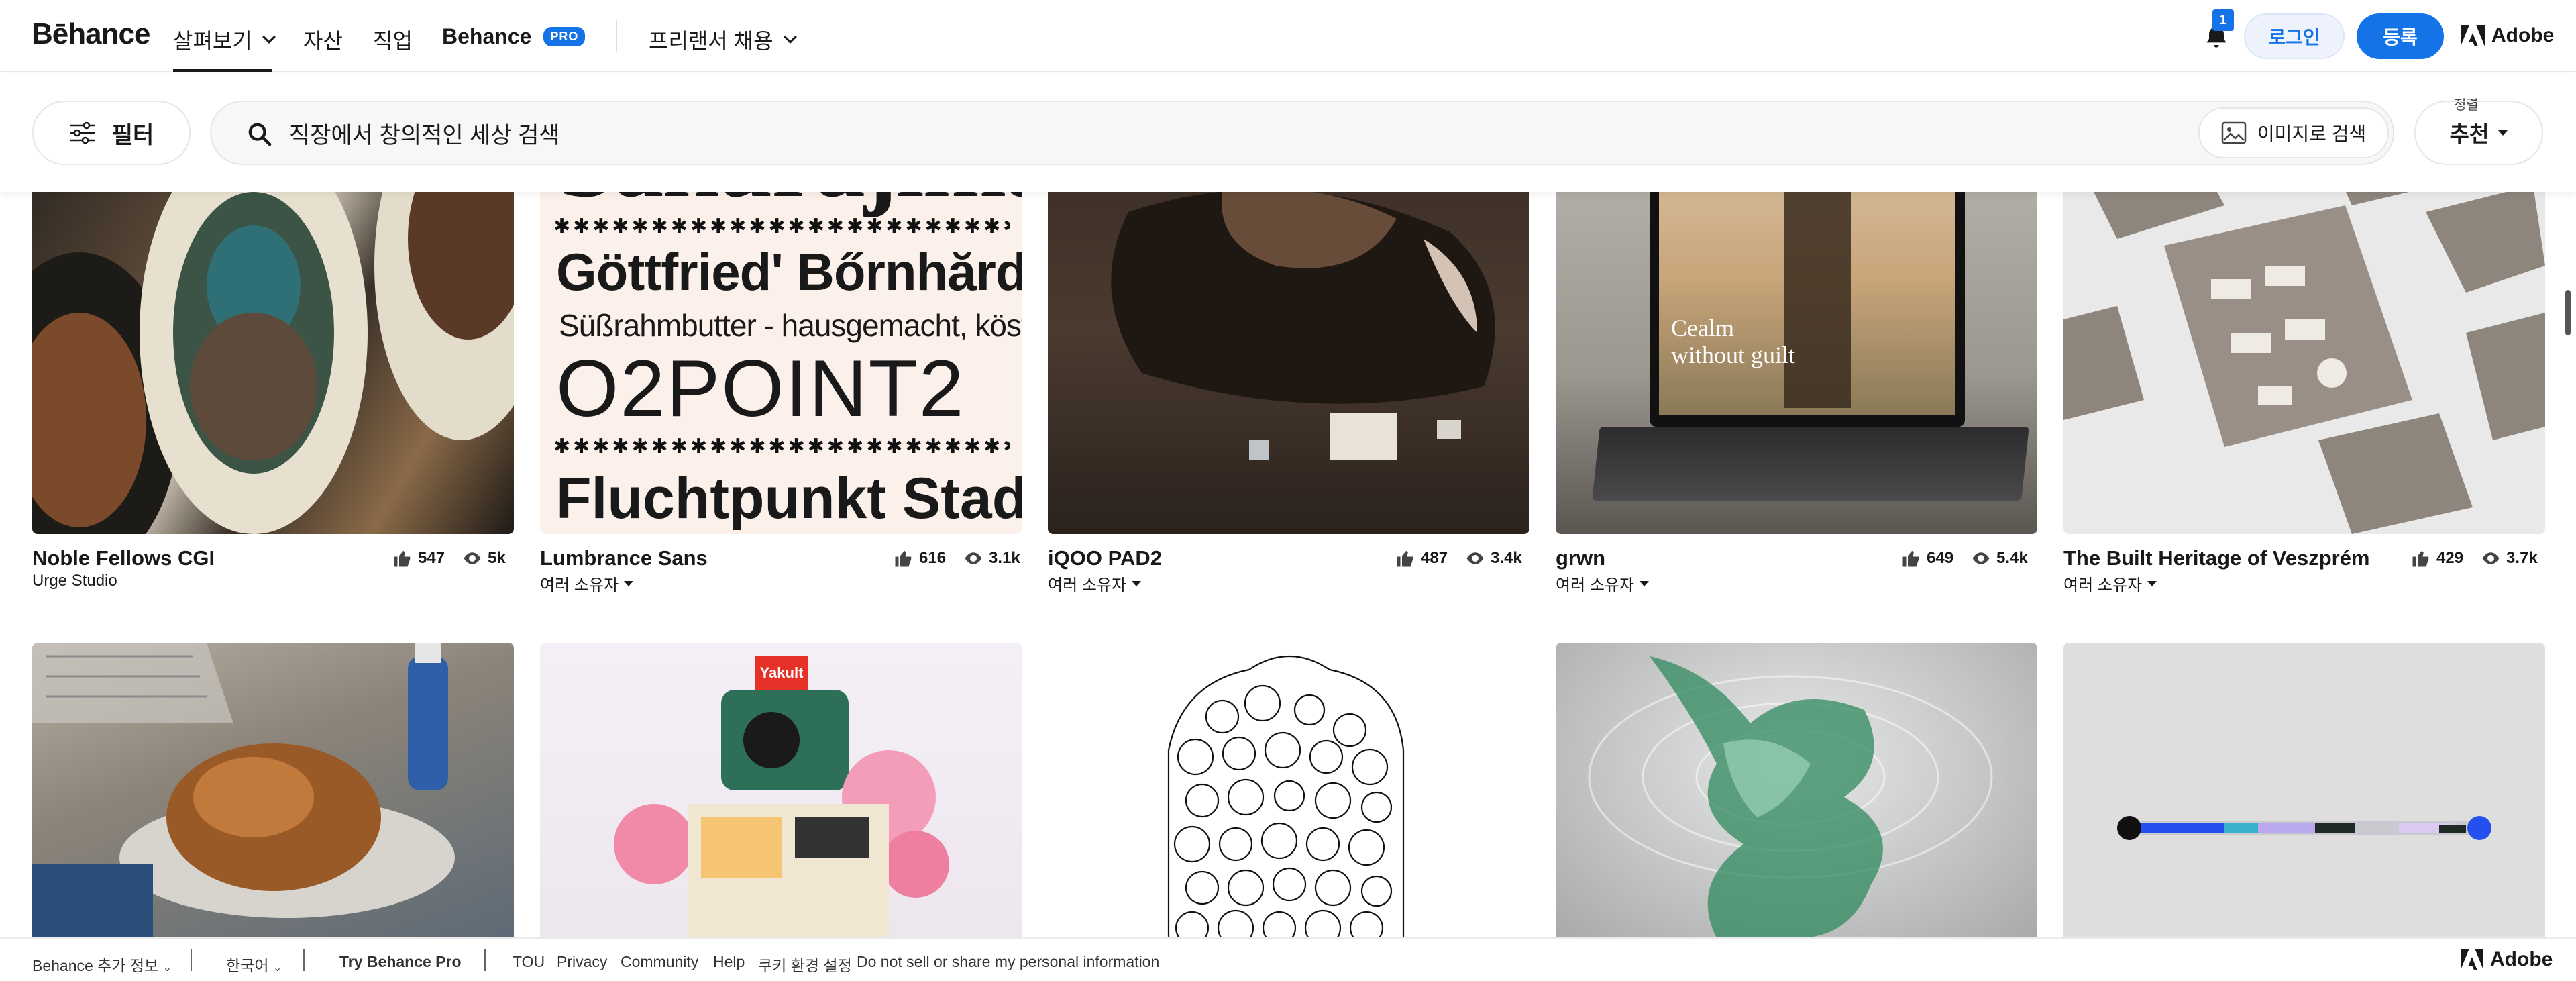 The height and width of the screenshot is (981, 2576). What do you see at coordinates (449, 558) in the screenshot?
I see `project-stats: 547 5k` at bounding box center [449, 558].